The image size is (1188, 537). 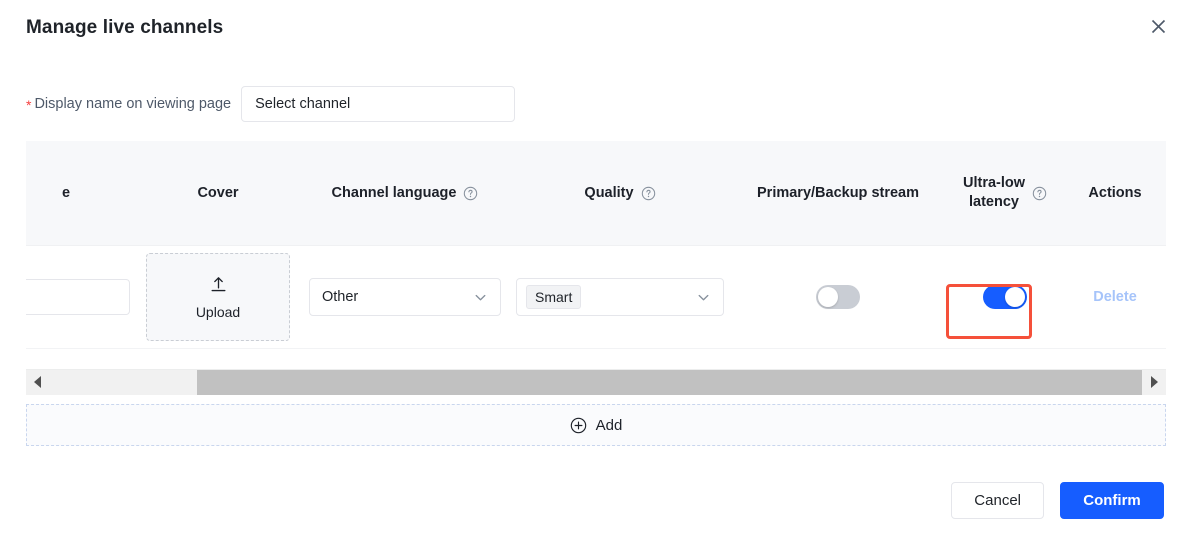 I want to click on cell-channel-language: Other, so click(x=405, y=297).